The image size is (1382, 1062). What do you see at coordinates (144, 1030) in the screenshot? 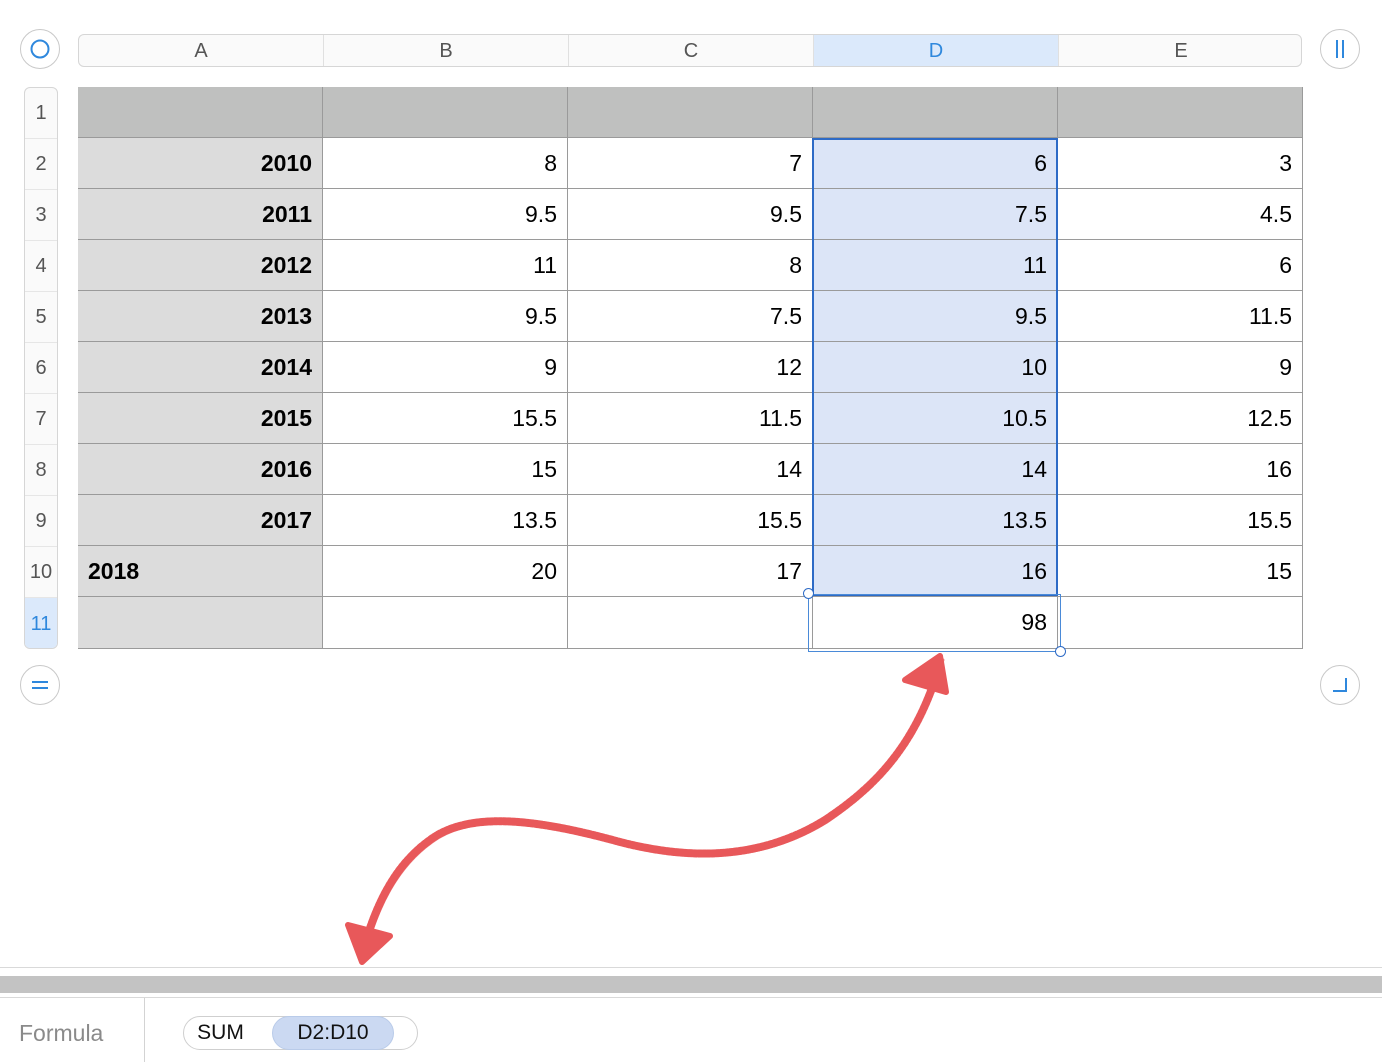
I see `formula-divider` at bounding box center [144, 1030].